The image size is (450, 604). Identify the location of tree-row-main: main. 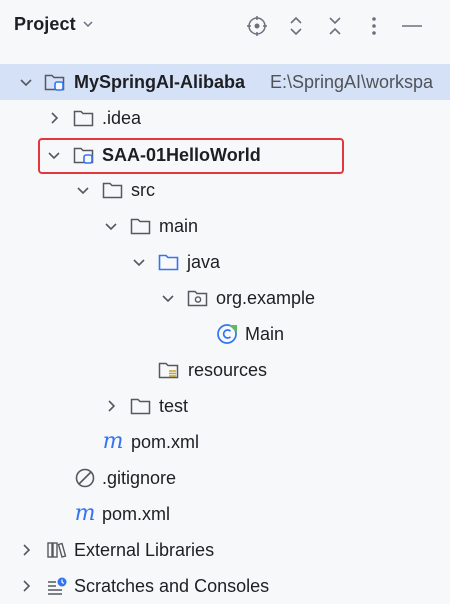
(225, 226).